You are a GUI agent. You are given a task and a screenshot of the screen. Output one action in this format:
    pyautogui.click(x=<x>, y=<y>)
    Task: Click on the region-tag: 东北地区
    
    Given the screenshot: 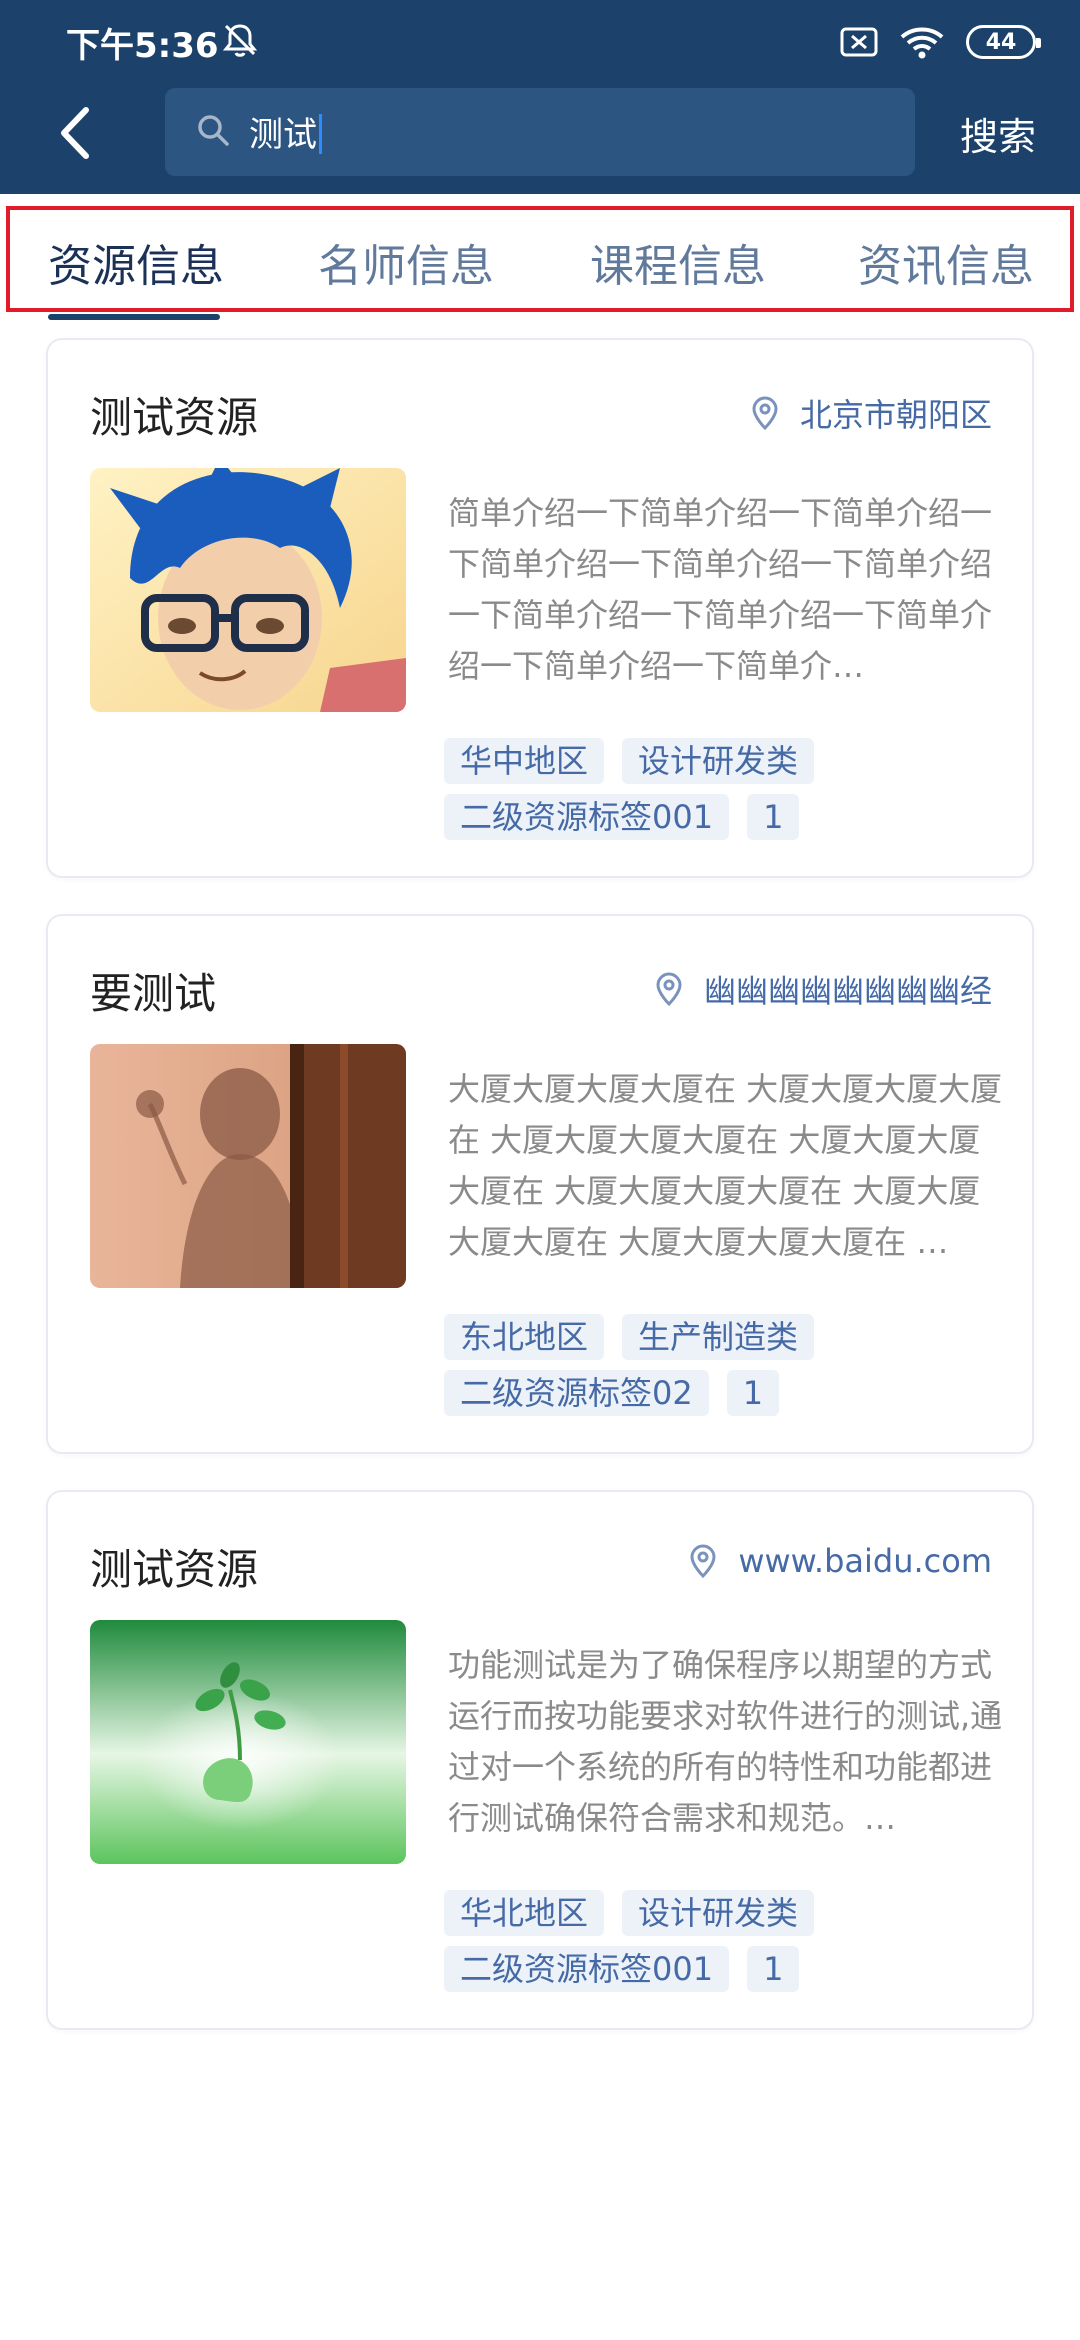 What is the action you would take?
    pyautogui.click(x=524, y=1337)
    